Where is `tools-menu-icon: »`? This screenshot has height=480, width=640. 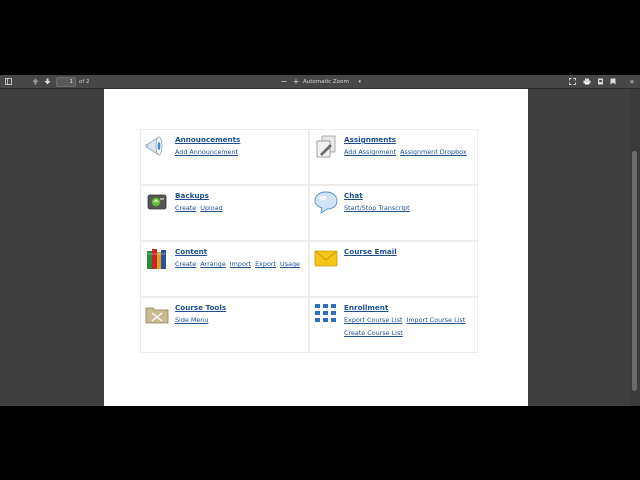 tools-menu-icon: » is located at coordinates (632, 82).